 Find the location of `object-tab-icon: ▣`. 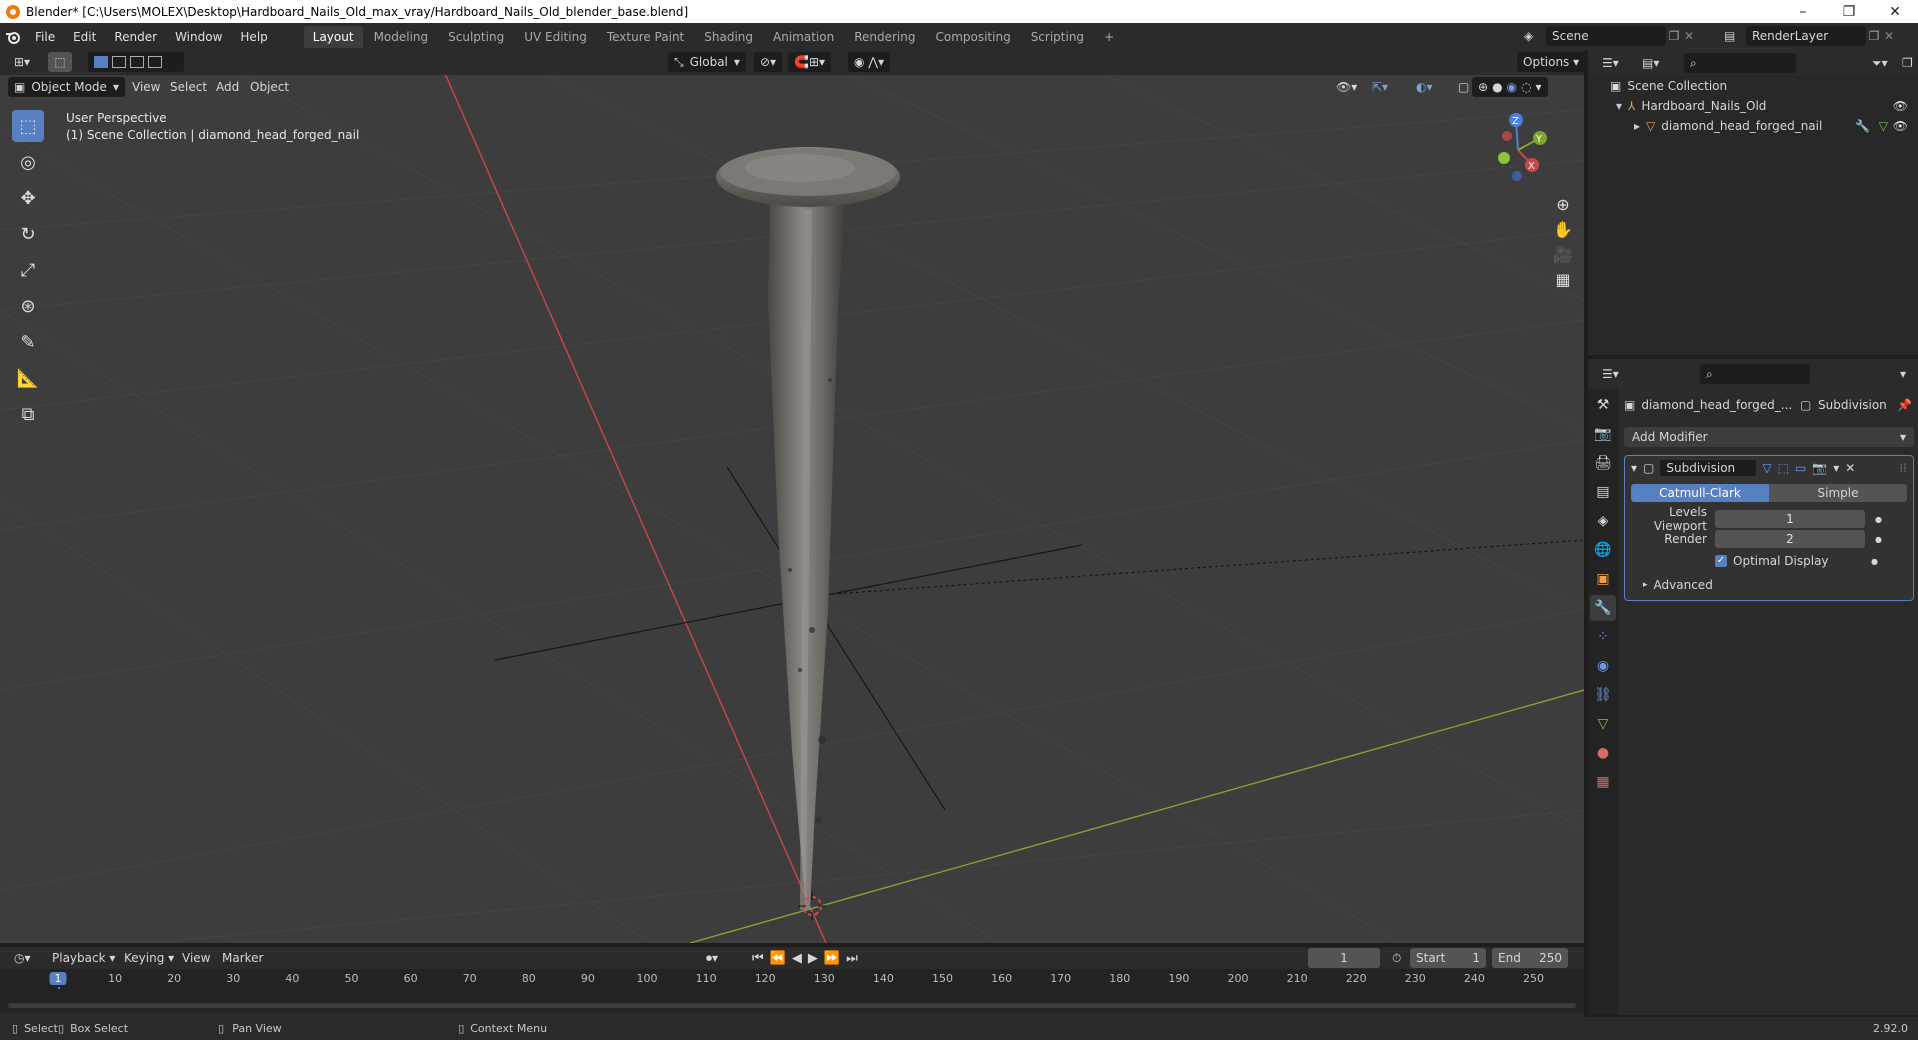

object-tab-icon: ▣ is located at coordinates (1603, 579).